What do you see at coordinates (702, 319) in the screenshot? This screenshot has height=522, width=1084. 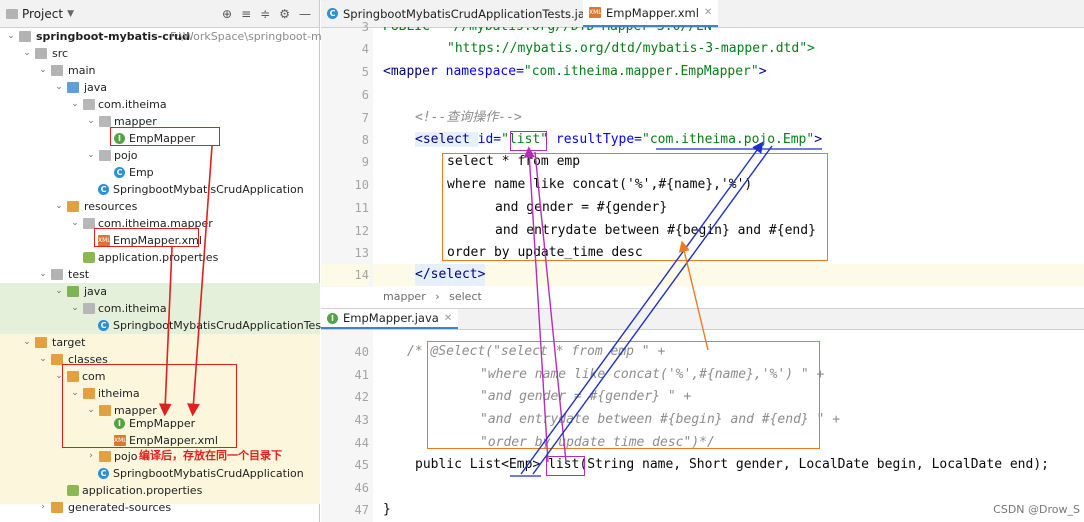 I see `editor-tabs-bottom: I EmpMapper.java ✕` at bounding box center [702, 319].